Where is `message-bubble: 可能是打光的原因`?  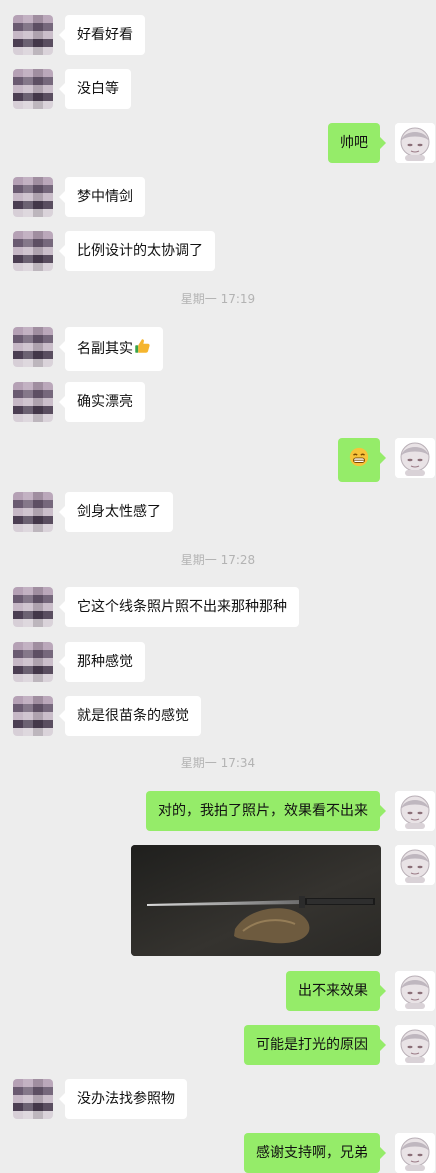
message-bubble: 可能是打光的原因 is located at coordinates (315, 1045).